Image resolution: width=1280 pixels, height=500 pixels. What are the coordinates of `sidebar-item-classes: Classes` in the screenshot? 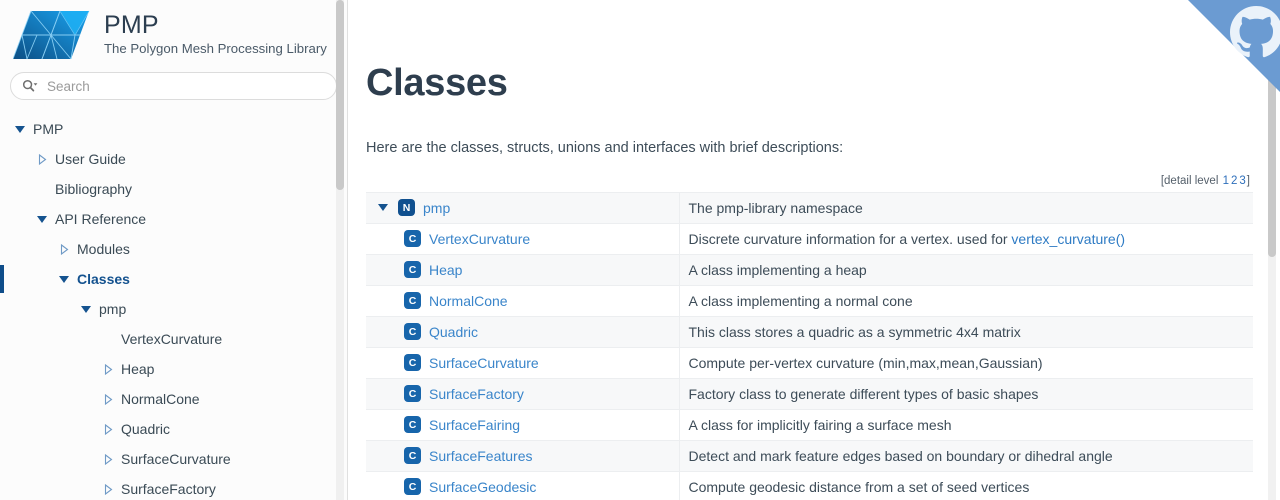 It's located at (173, 279).